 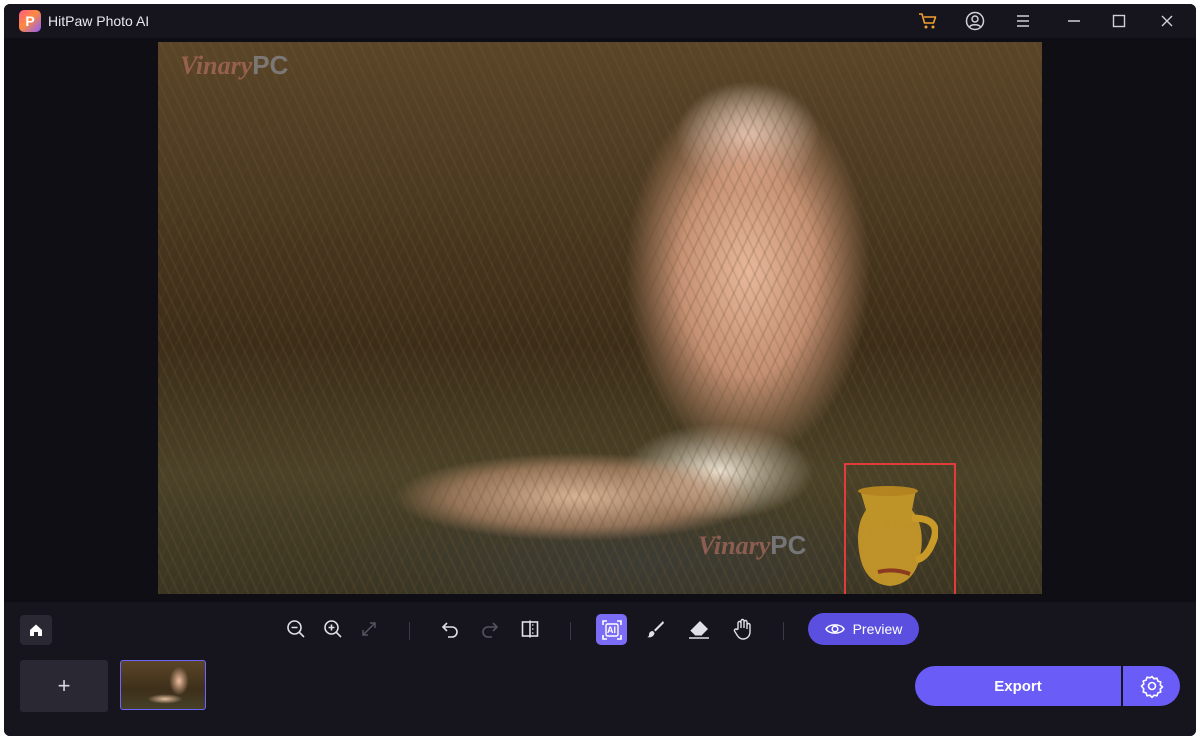 I want to click on hand-icon, so click(x=742, y=629).